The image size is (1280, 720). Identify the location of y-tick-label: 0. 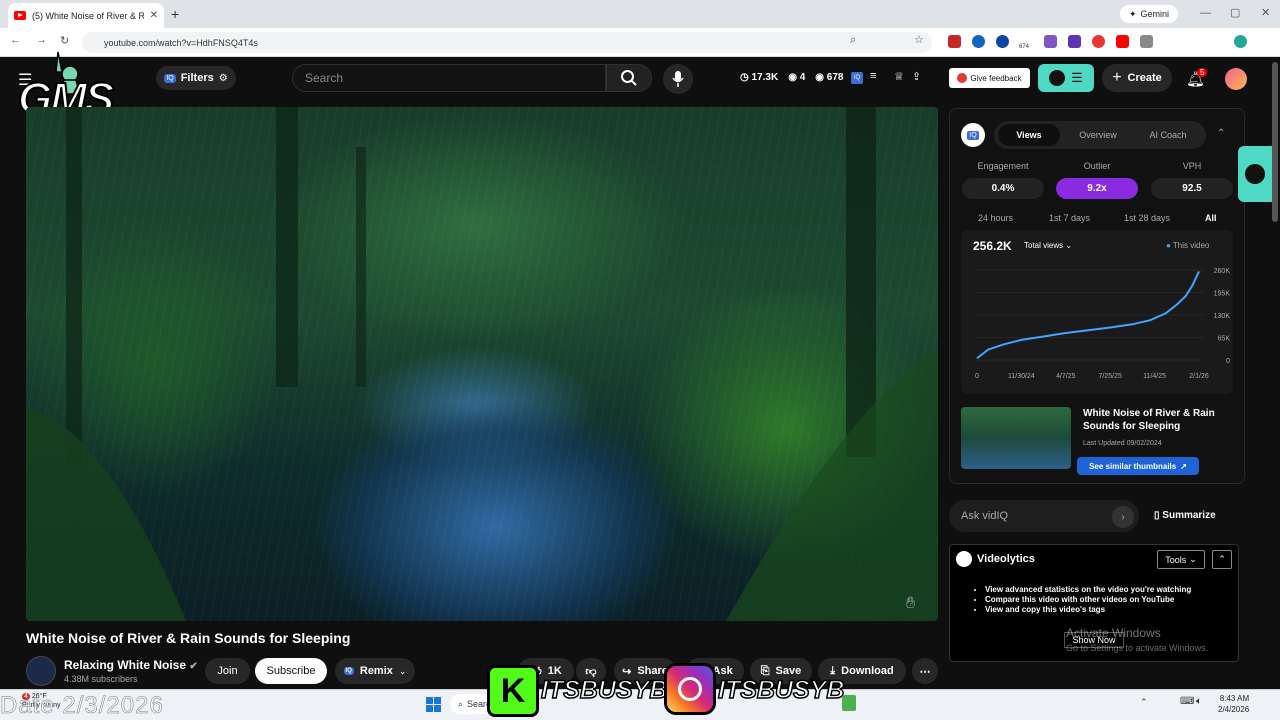
(1228, 361).